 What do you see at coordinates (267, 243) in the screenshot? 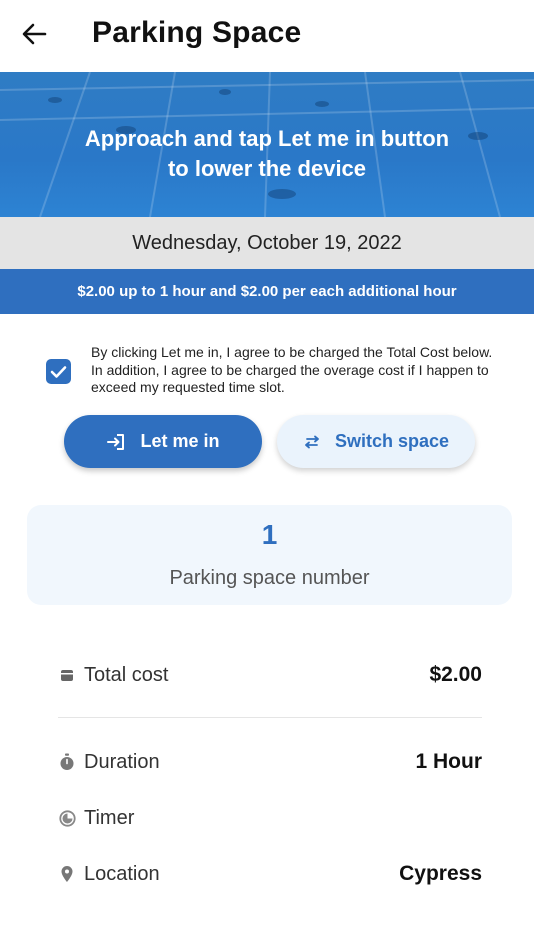
I see `date-display: Wednesday, October 19, 2022` at bounding box center [267, 243].